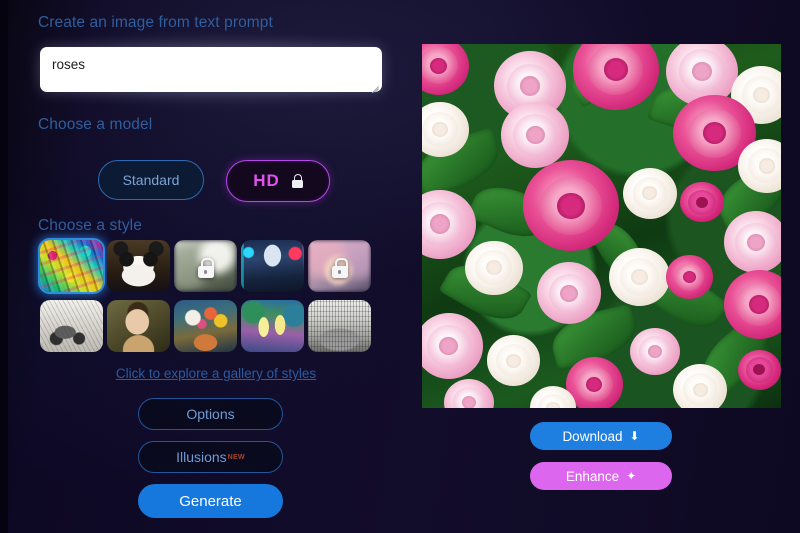 The height and width of the screenshot is (533, 800). What do you see at coordinates (204, 295) in the screenshot?
I see `style-thumbnail-grid` at bounding box center [204, 295].